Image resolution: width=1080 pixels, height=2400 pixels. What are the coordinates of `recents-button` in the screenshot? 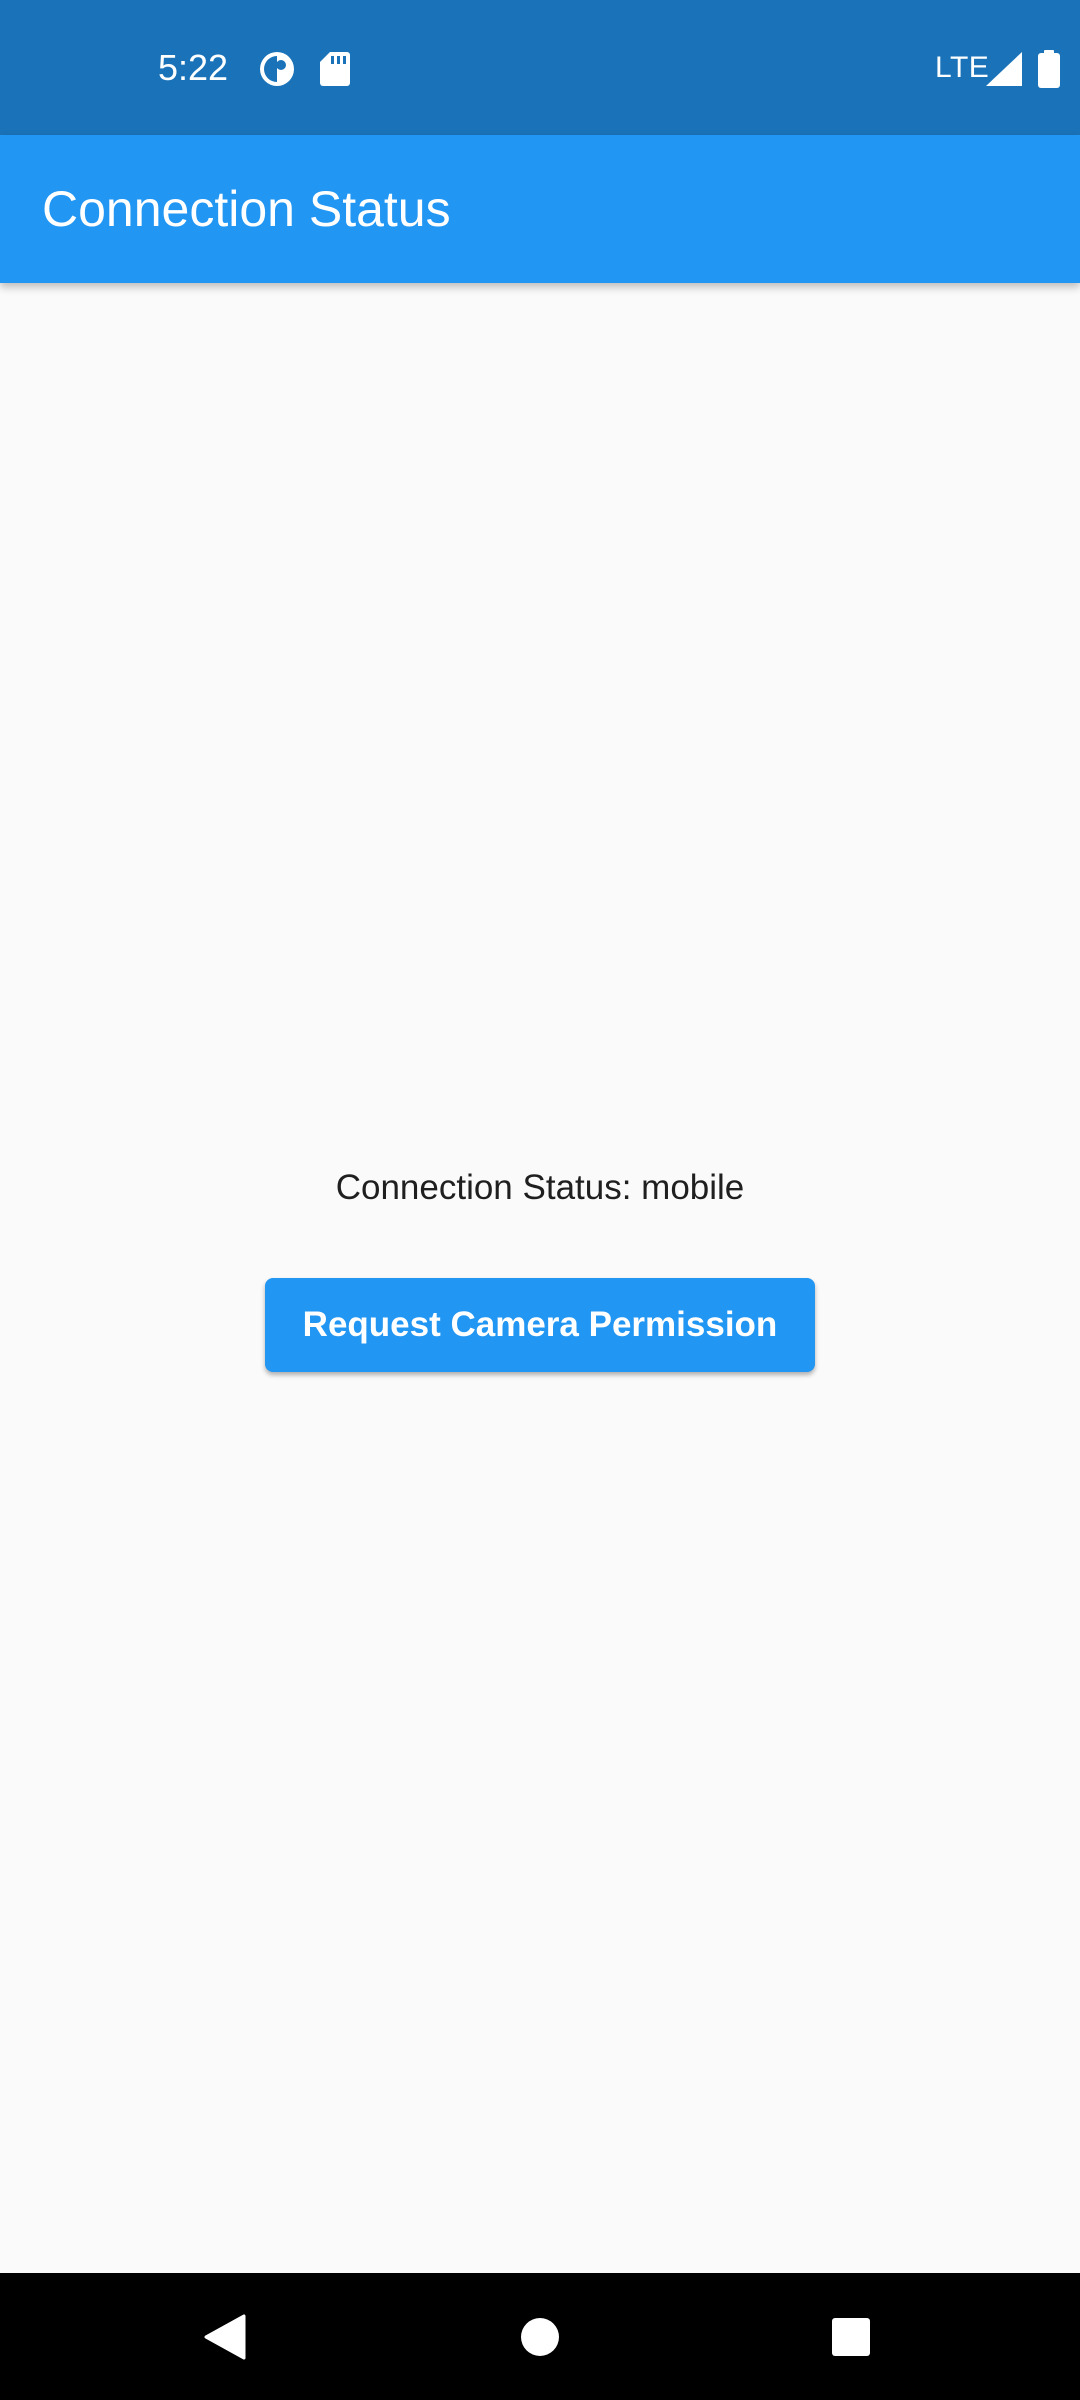 It's located at (851, 2336).